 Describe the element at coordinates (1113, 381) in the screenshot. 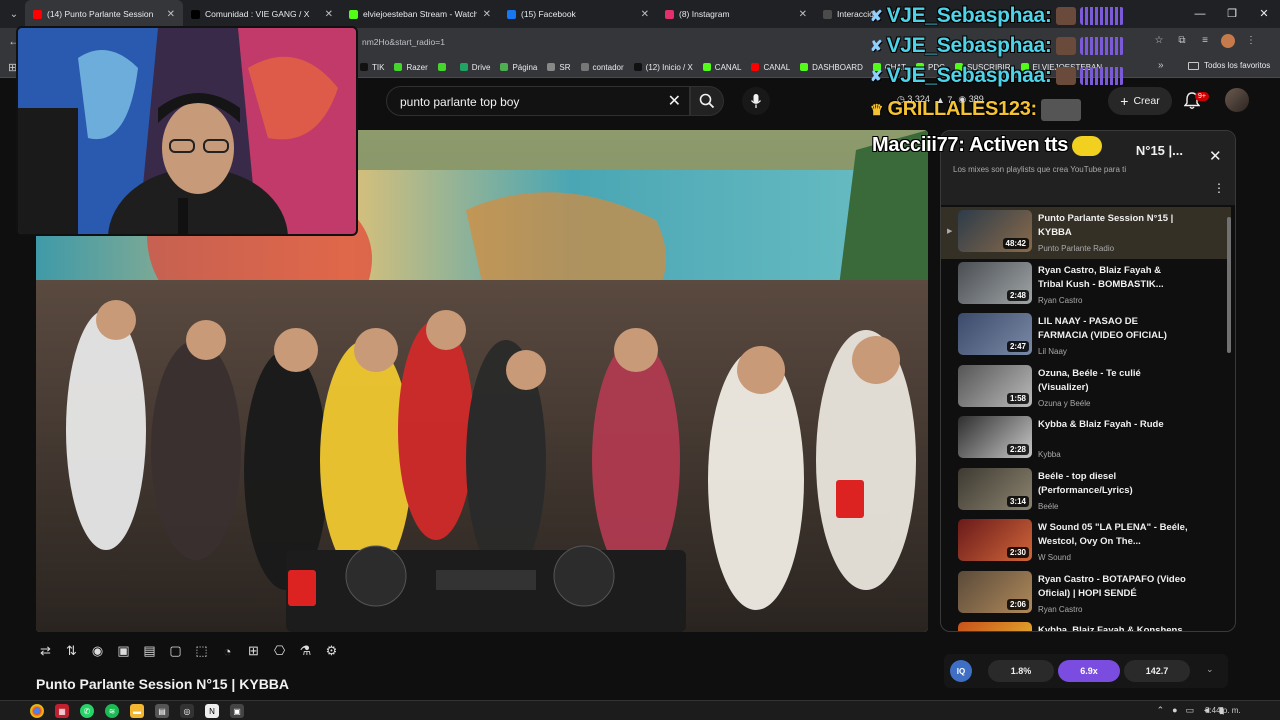

I see `mix-item-title: Ozuna, Beéle - Te culié (Visualizer)` at that location.